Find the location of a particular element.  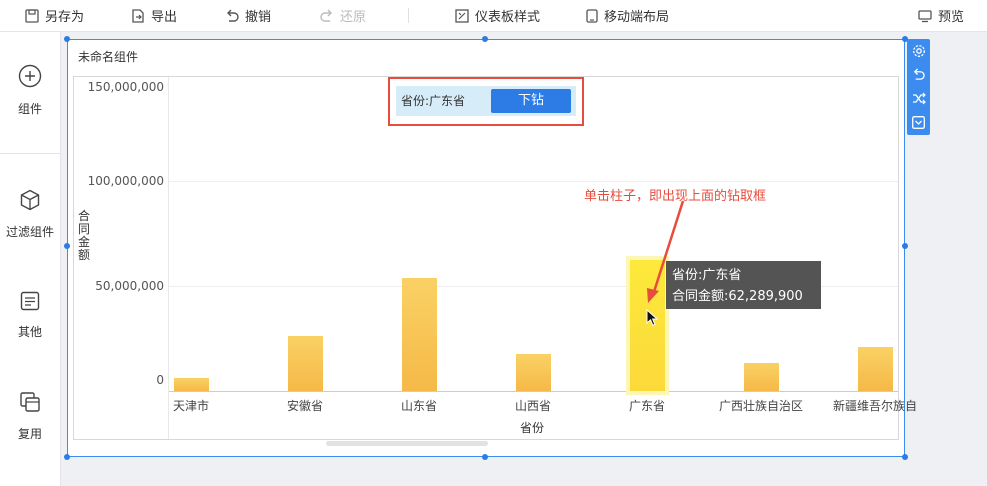

gear-icon is located at coordinates (918, 50).